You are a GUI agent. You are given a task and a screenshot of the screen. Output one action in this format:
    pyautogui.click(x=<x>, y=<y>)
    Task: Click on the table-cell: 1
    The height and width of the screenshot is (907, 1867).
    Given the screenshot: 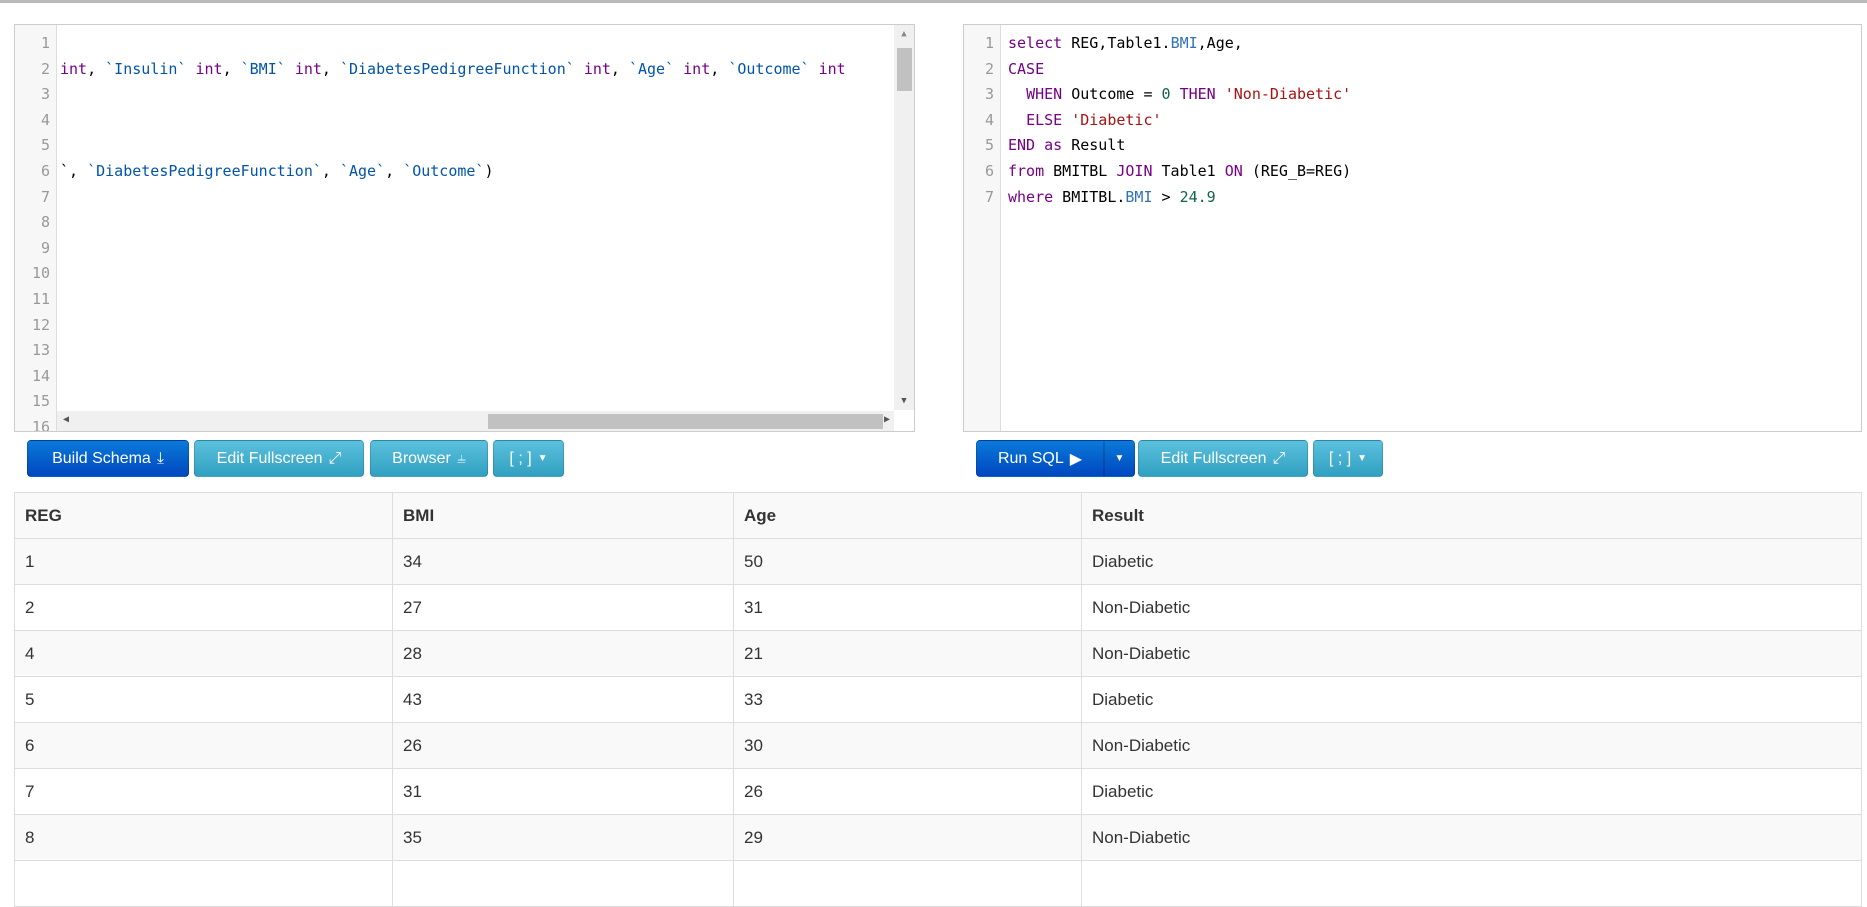 What is the action you would take?
    pyautogui.click(x=203, y=561)
    